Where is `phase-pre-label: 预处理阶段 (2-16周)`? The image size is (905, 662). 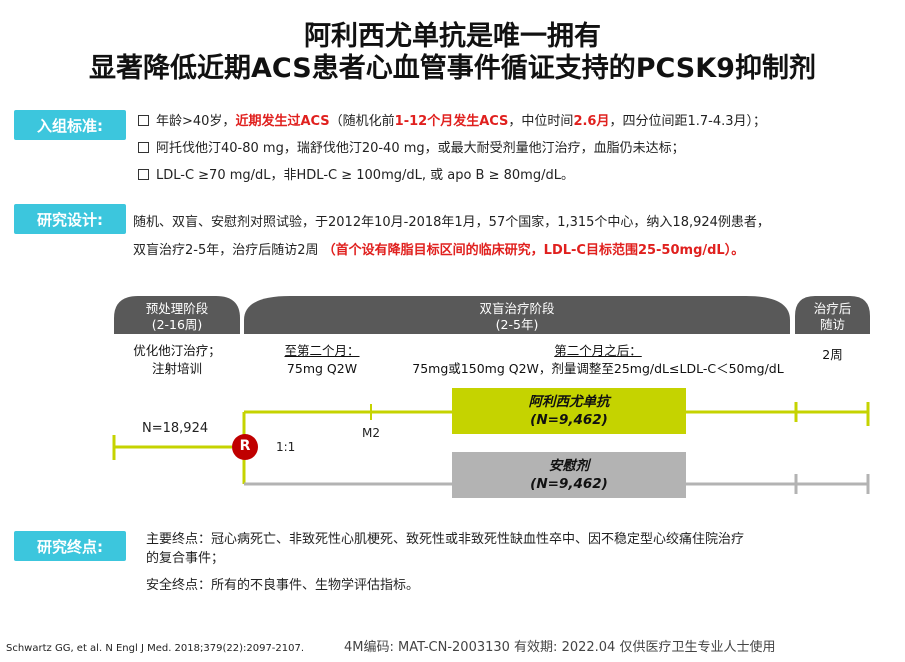 phase-pre-label: 预处理阶段 (2-16周) is located at coordinates (177, 316).